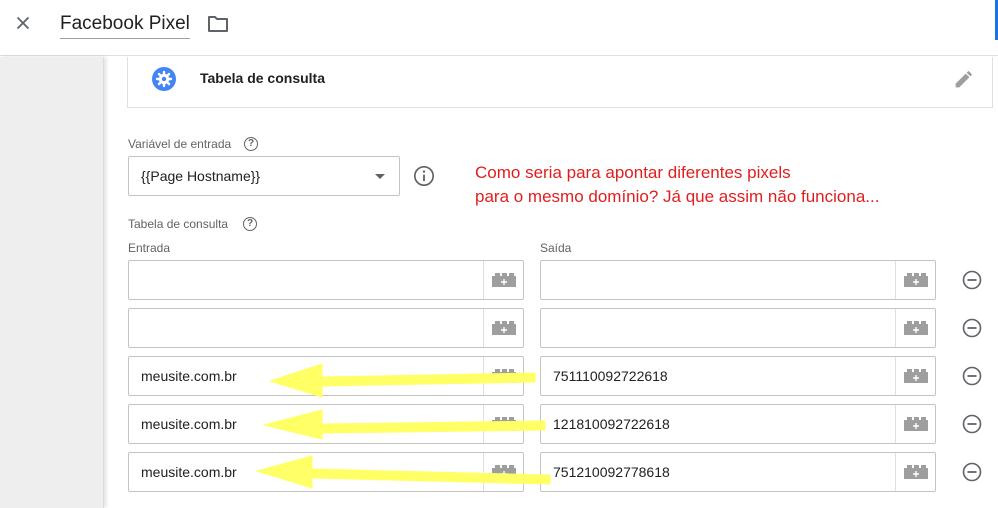 This screenshot has width=998, height=508. I want to click on lookup-output-value: 751110092722618, so click(610, 376).